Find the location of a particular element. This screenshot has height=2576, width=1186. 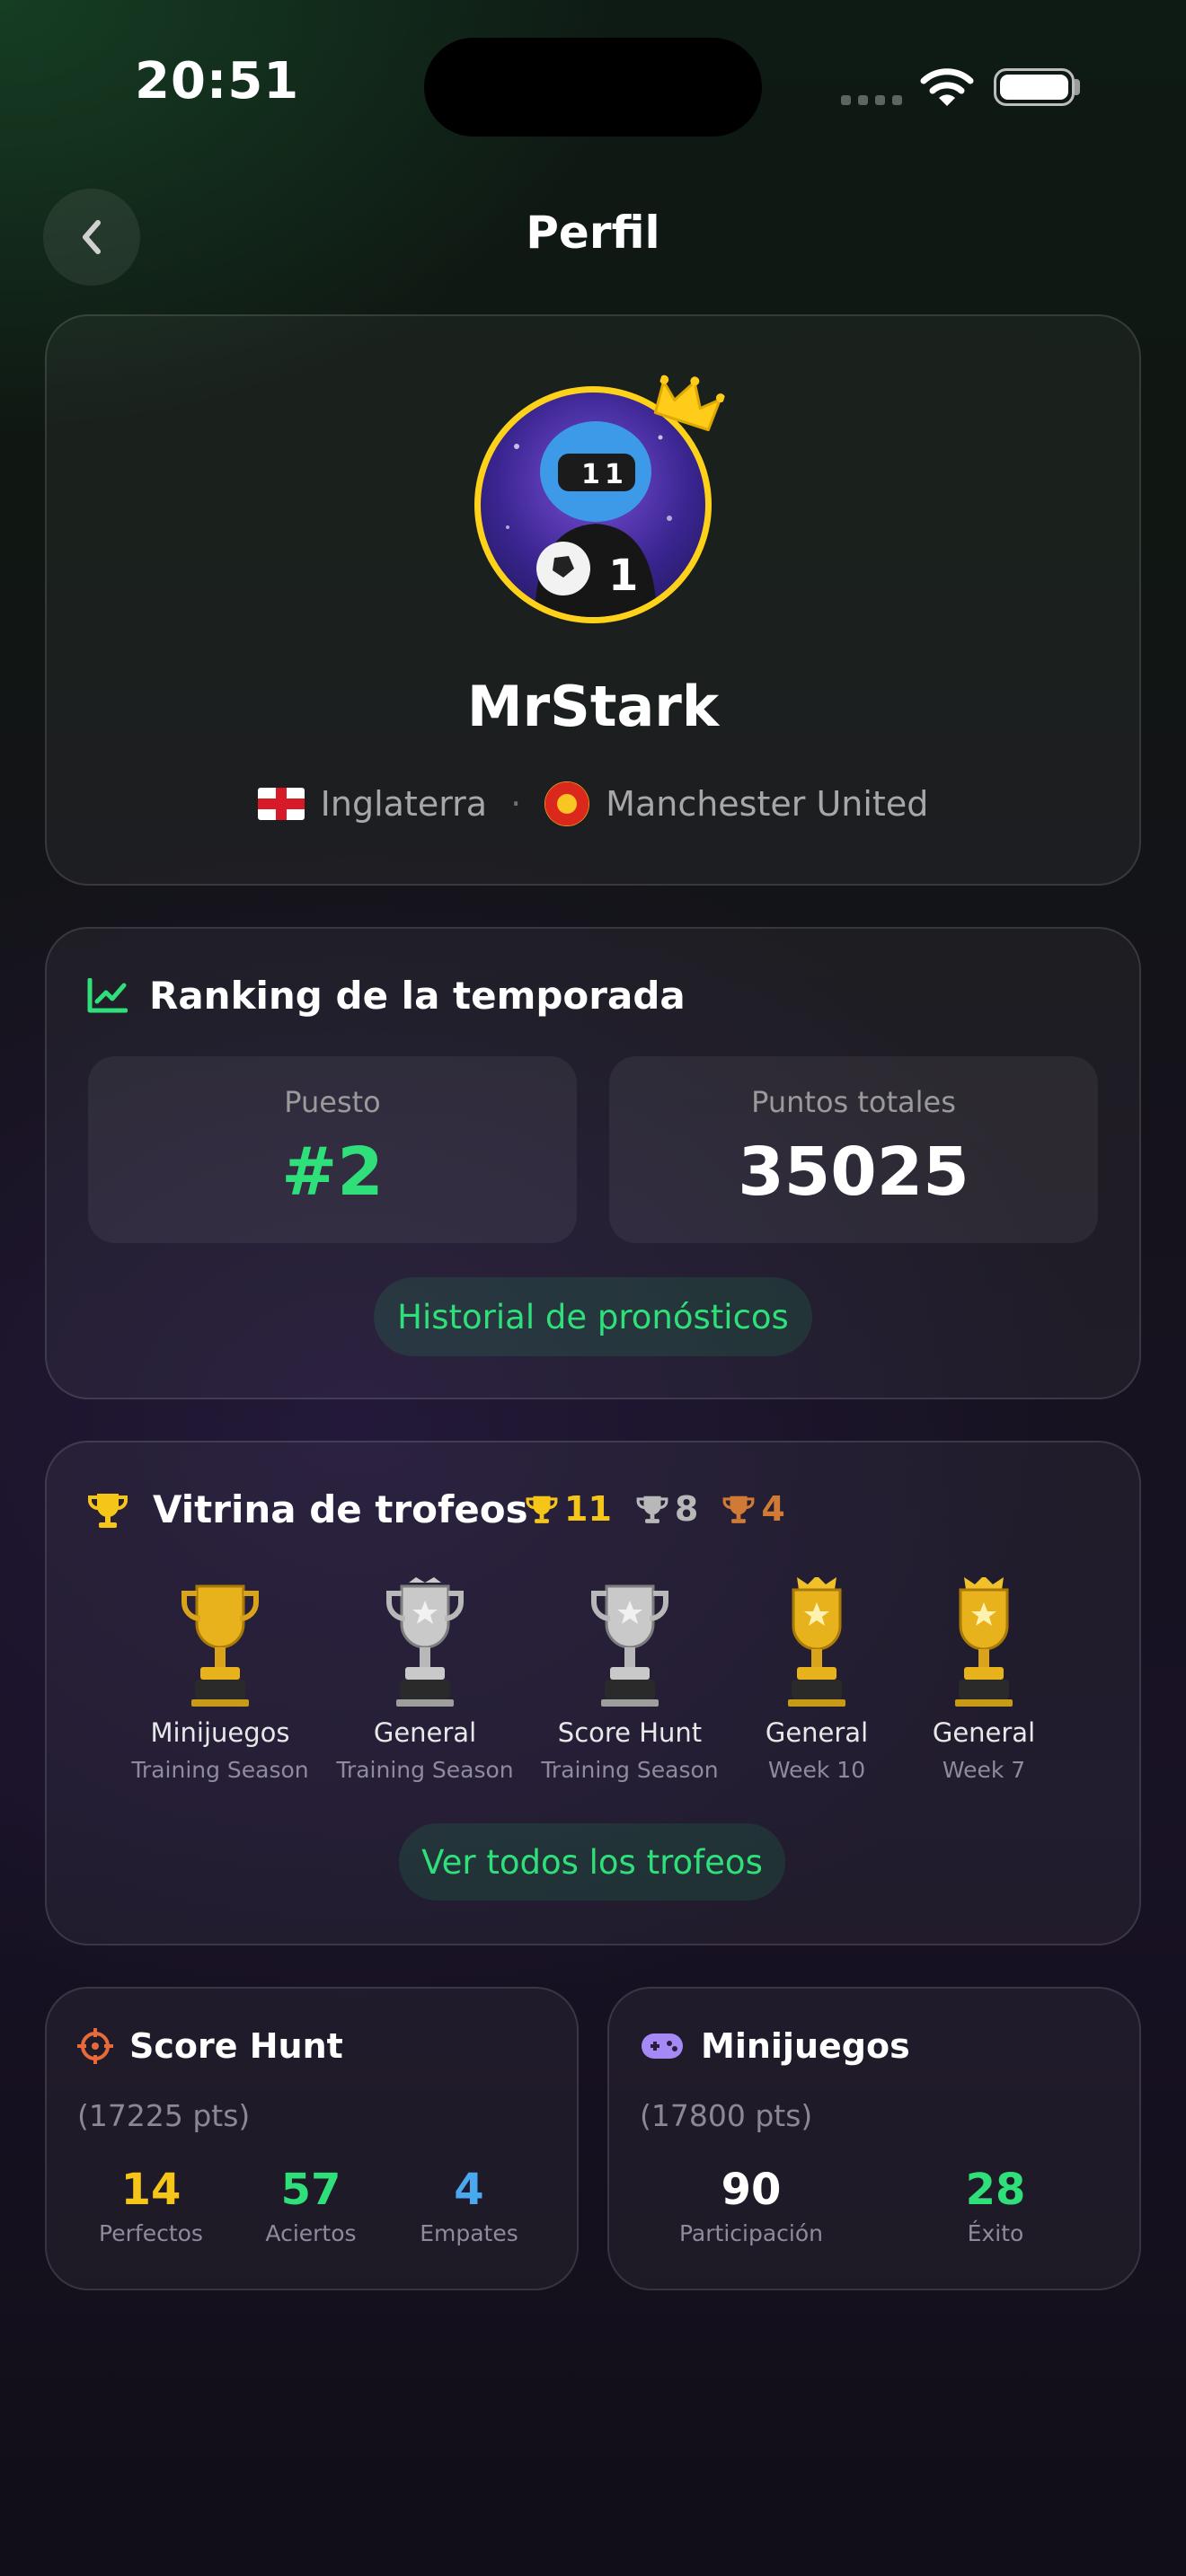

total-points-label: Puntos totales is located at coordinates (853, 1102).